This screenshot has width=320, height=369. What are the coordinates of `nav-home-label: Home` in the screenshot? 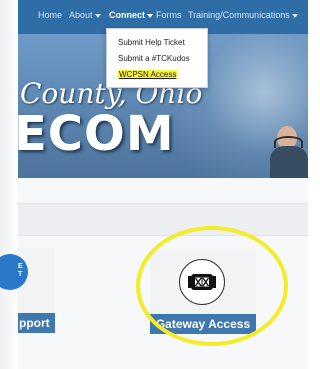 It's located at (50, 15).